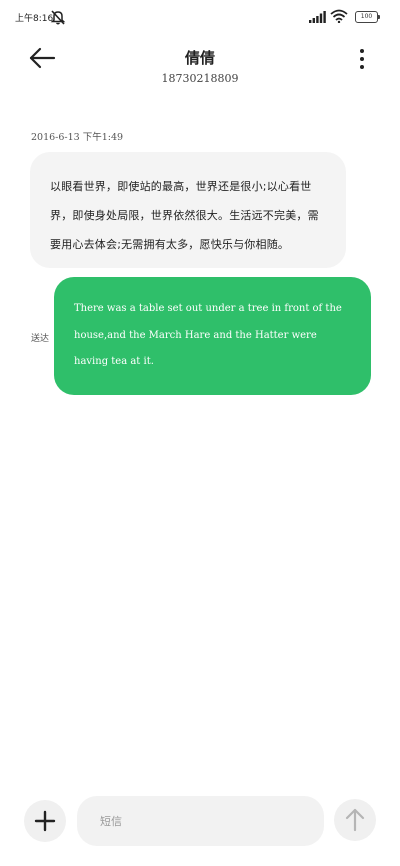  I want to click on contact-number: 18730218809, so click(200, 78).